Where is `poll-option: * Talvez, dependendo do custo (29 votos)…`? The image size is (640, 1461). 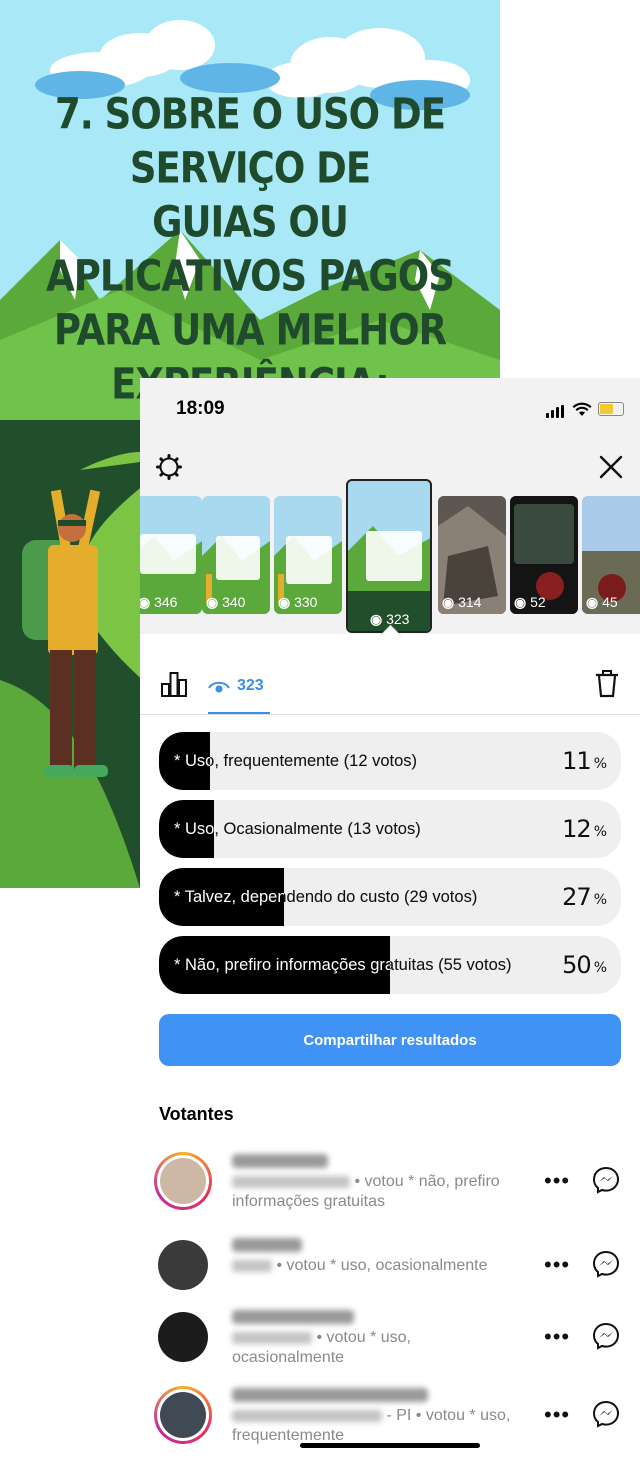
poll-option: * Talvez, dependendo do custo (29 votos)… is located at coordinates (390, 897).